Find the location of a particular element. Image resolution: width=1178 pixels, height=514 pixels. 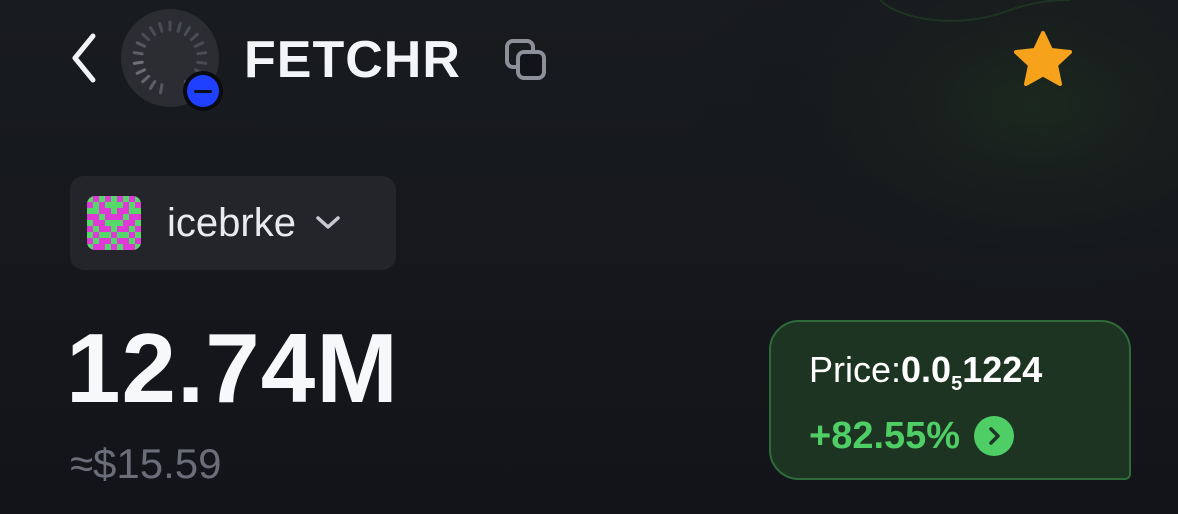

price-change-row: +82.55% is located at coordinates (912, 436).